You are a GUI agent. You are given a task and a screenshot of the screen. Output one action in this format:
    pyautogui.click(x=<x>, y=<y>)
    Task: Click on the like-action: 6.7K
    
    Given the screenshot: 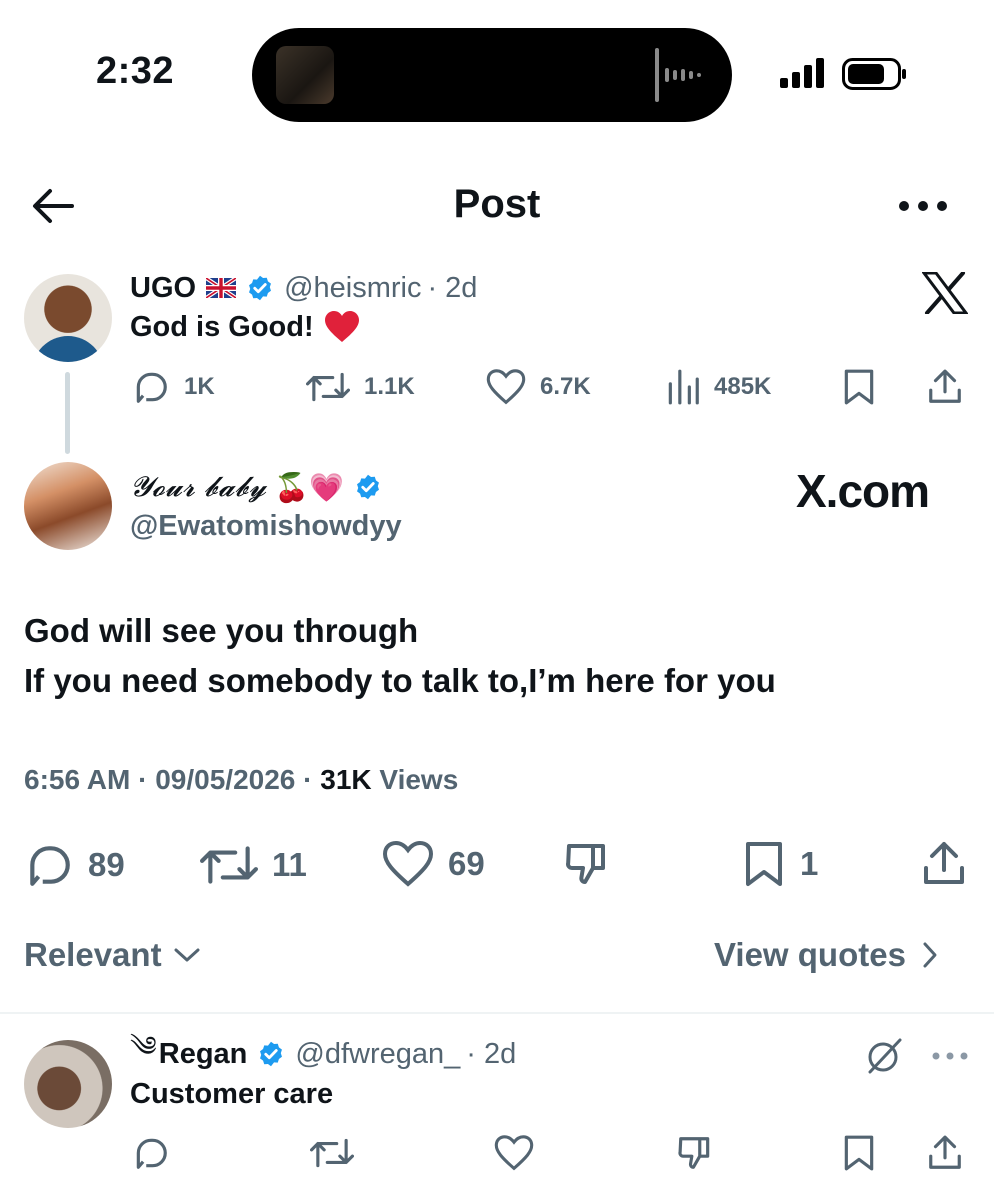 What is the action you would take?
    pyautogui.click(x=538, y=387)
    